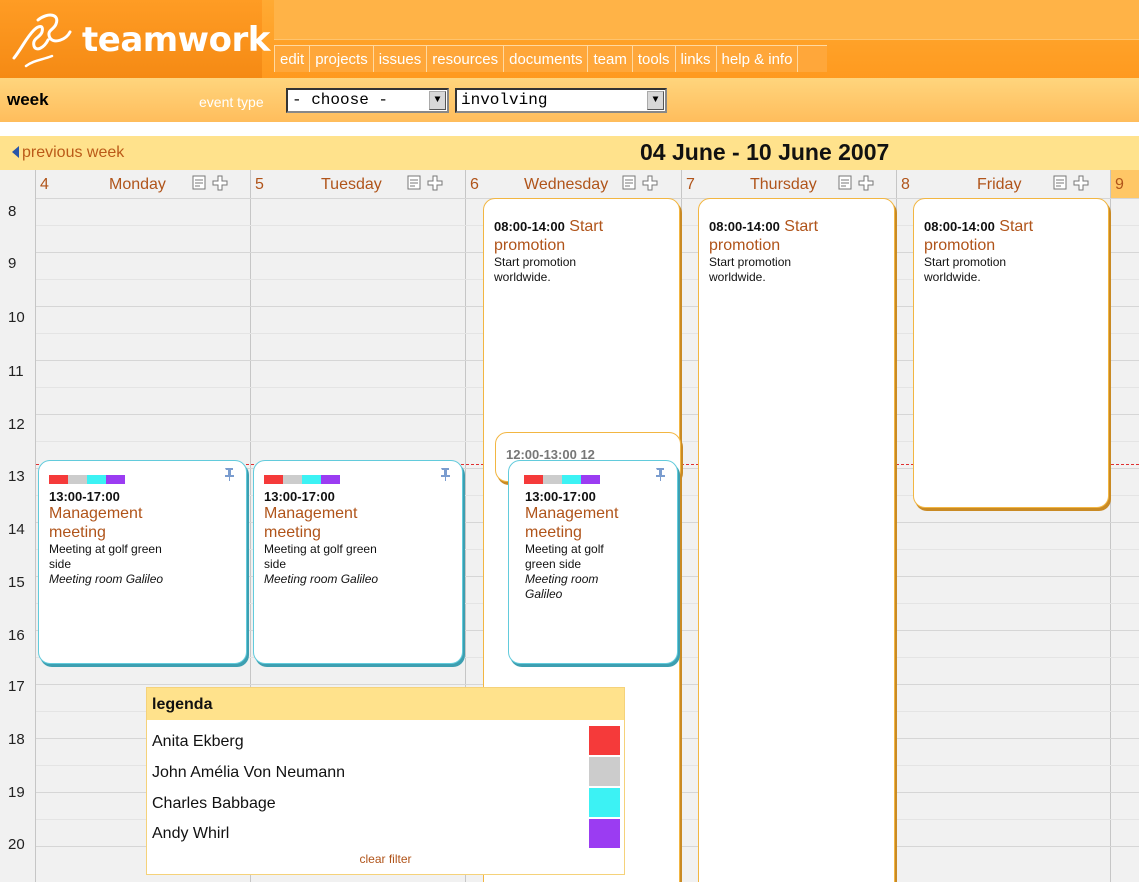  Describe the element at coordinates (341, 58) in the screenshot. I see `nav-projects: projects` at that location.